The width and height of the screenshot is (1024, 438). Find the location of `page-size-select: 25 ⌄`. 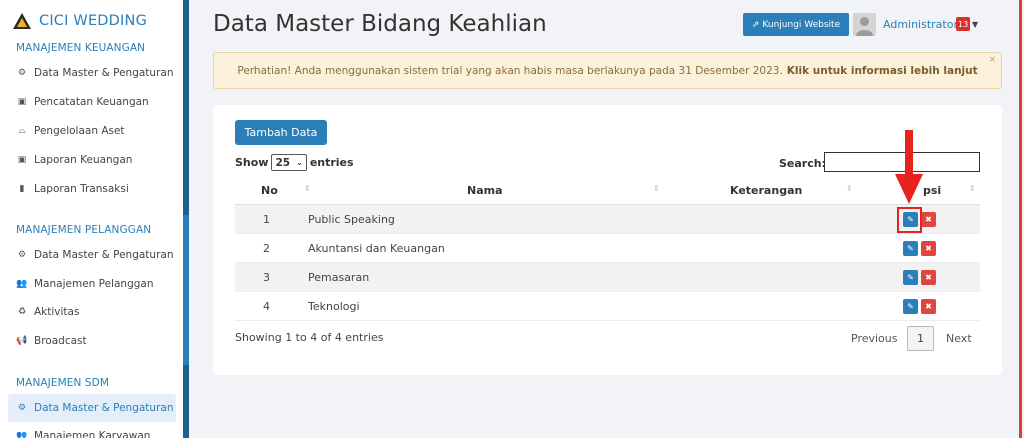

page-size-select: 25 ⌄ is located at coordinates (289, 162).